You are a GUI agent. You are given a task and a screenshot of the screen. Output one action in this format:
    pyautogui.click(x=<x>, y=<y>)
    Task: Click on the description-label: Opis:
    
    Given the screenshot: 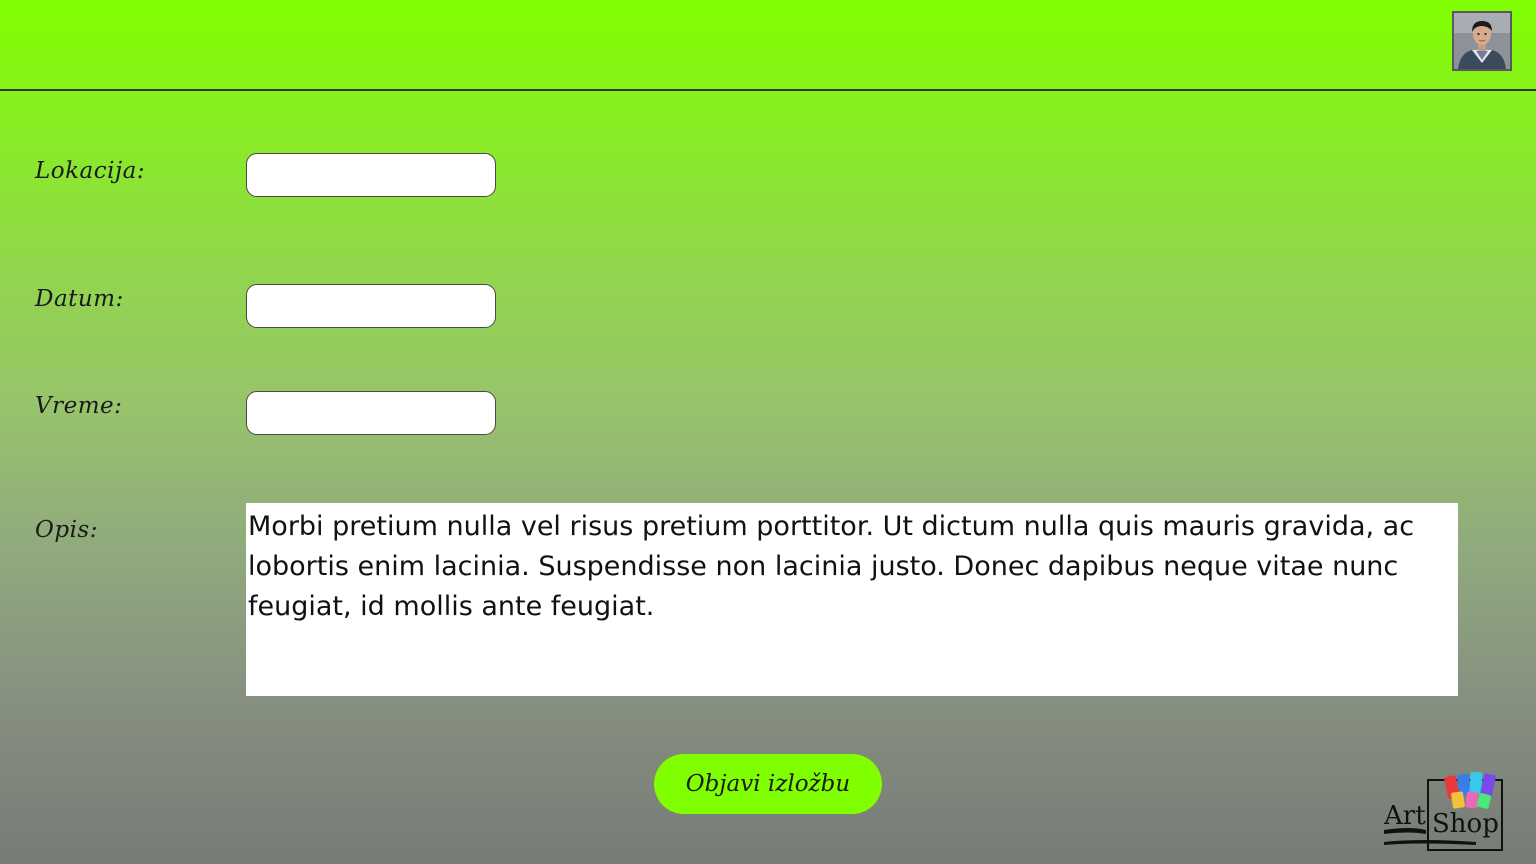 What is the action you would take?
    pyautogui.click(x=66, y=530)
    